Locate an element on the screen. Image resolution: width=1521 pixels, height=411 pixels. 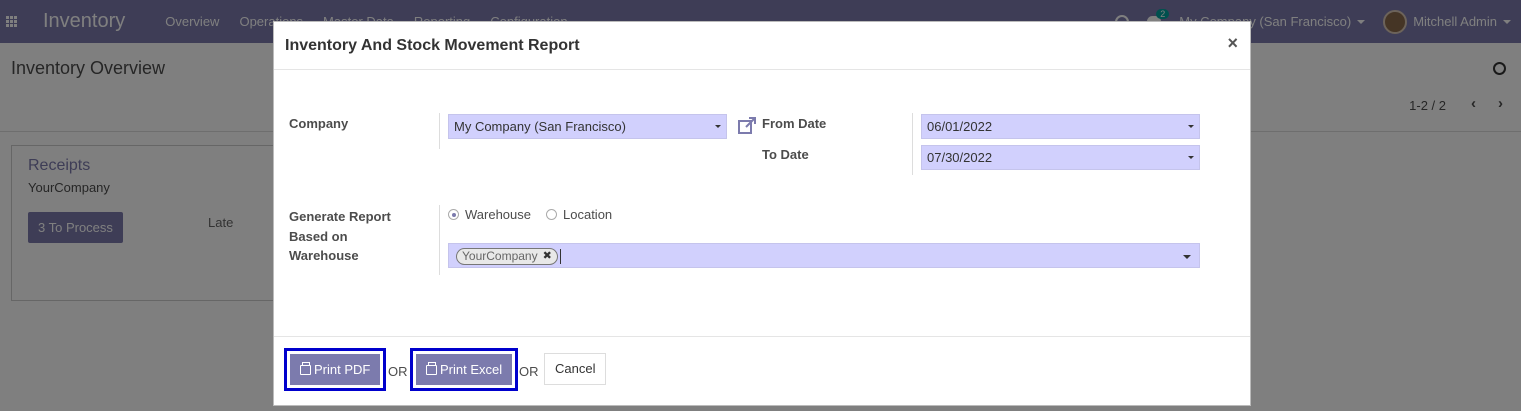
report-basis-label: Generate Report Based on Warehouse is located at coordinates (340, 236).